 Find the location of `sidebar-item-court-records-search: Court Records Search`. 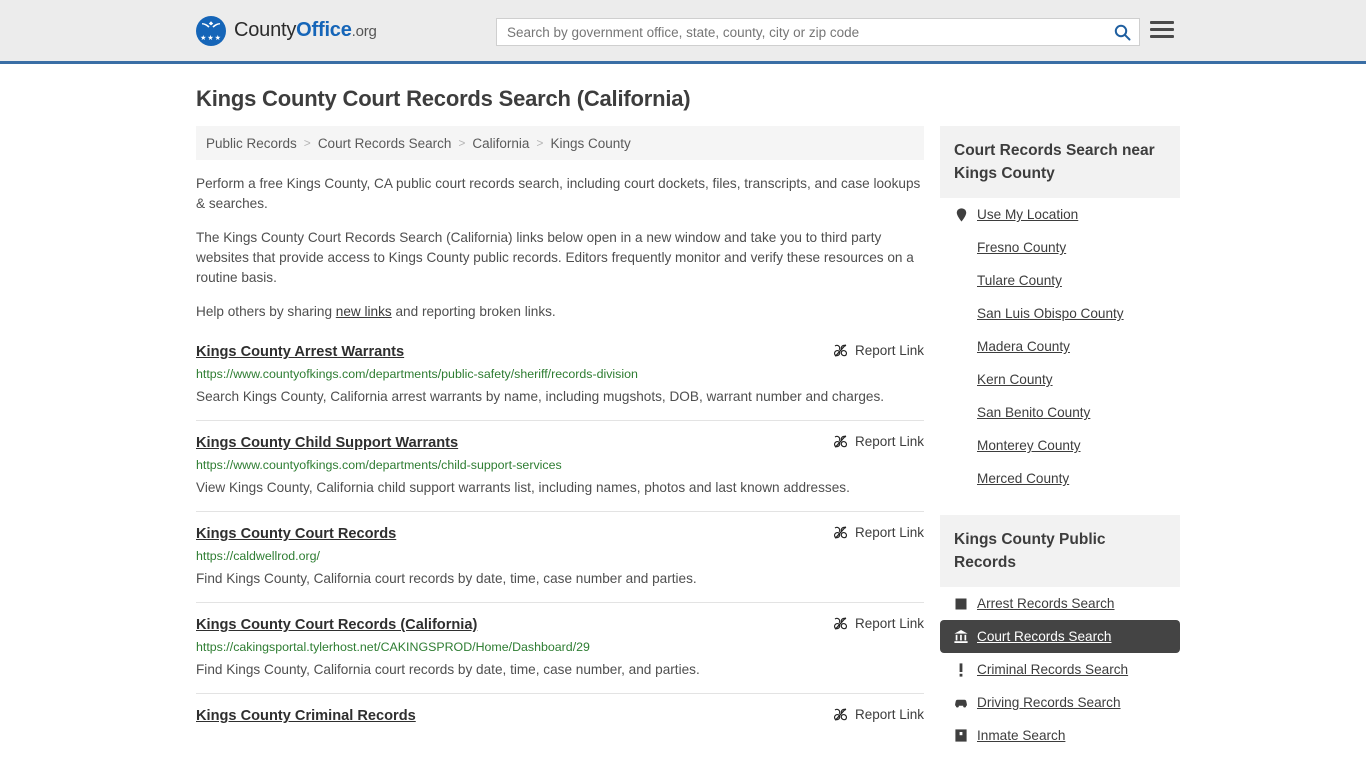

sidebar-item-court-records-search: Court Records Search is located at coordinates (1060, 636).